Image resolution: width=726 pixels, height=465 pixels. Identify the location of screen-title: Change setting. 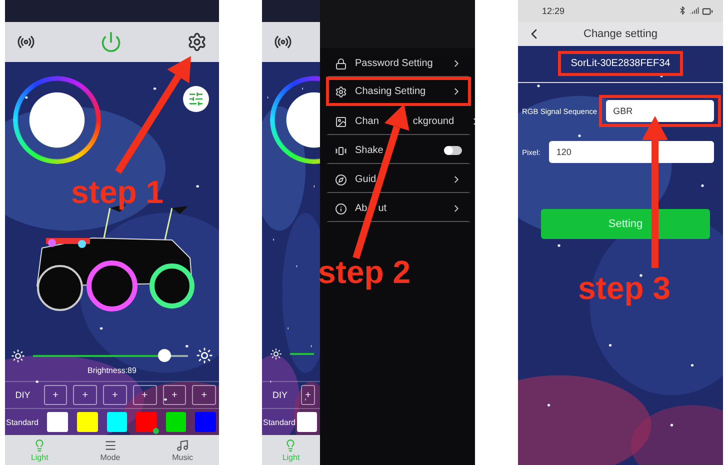
(620, 34).